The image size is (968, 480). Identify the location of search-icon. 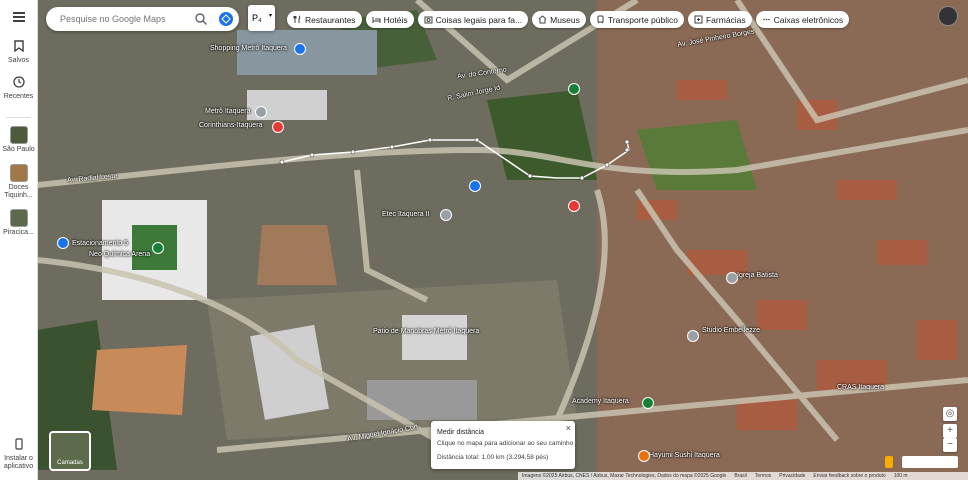
(201, 19).